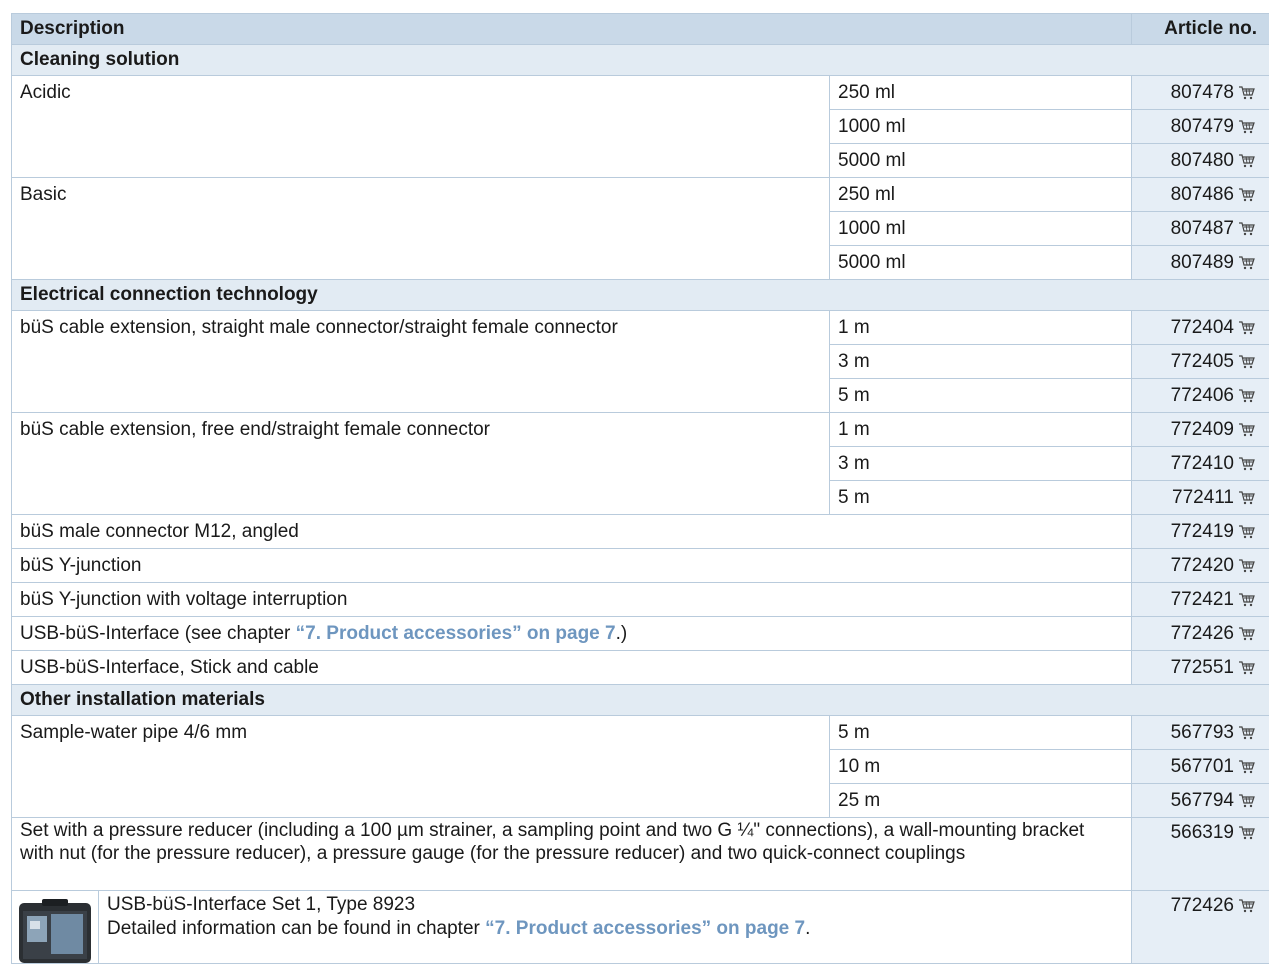  I want to click on table-row: büS male connector M12, angled 772419, so click(640, 532).